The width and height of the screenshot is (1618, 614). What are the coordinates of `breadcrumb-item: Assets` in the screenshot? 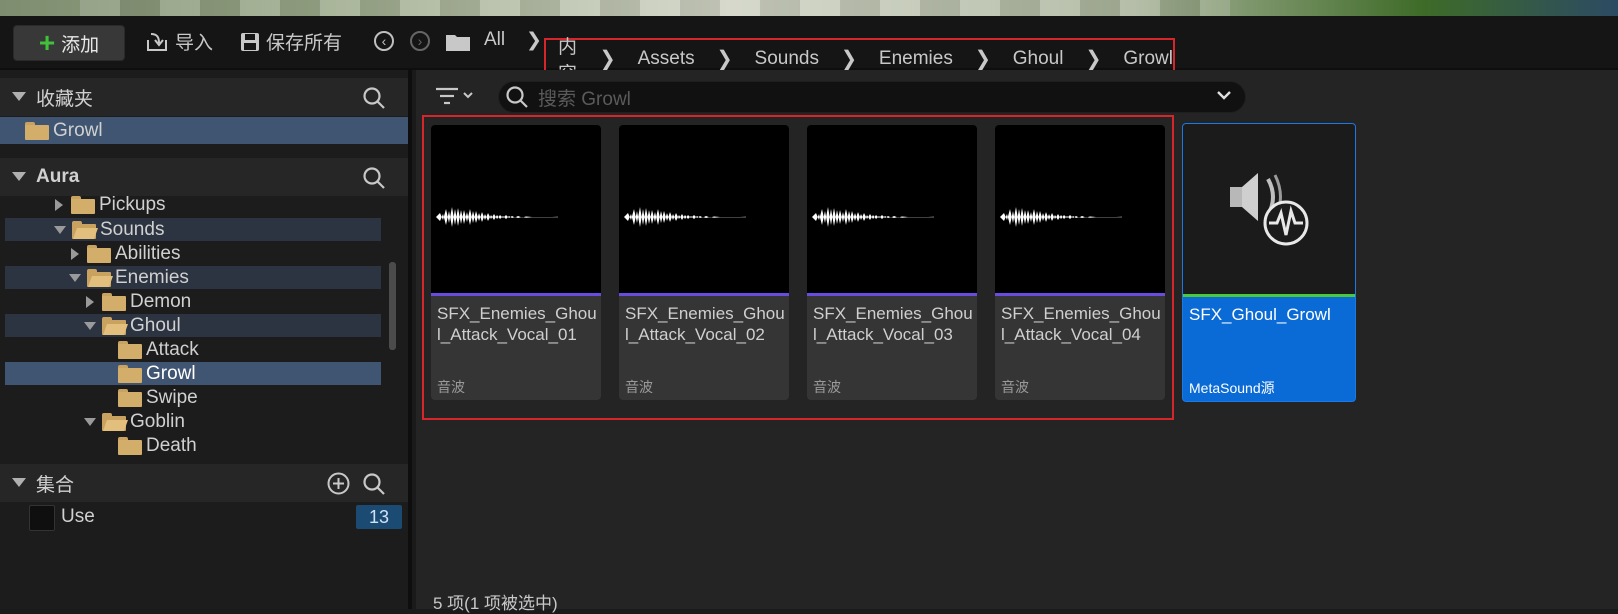 It's located at (666, 59).